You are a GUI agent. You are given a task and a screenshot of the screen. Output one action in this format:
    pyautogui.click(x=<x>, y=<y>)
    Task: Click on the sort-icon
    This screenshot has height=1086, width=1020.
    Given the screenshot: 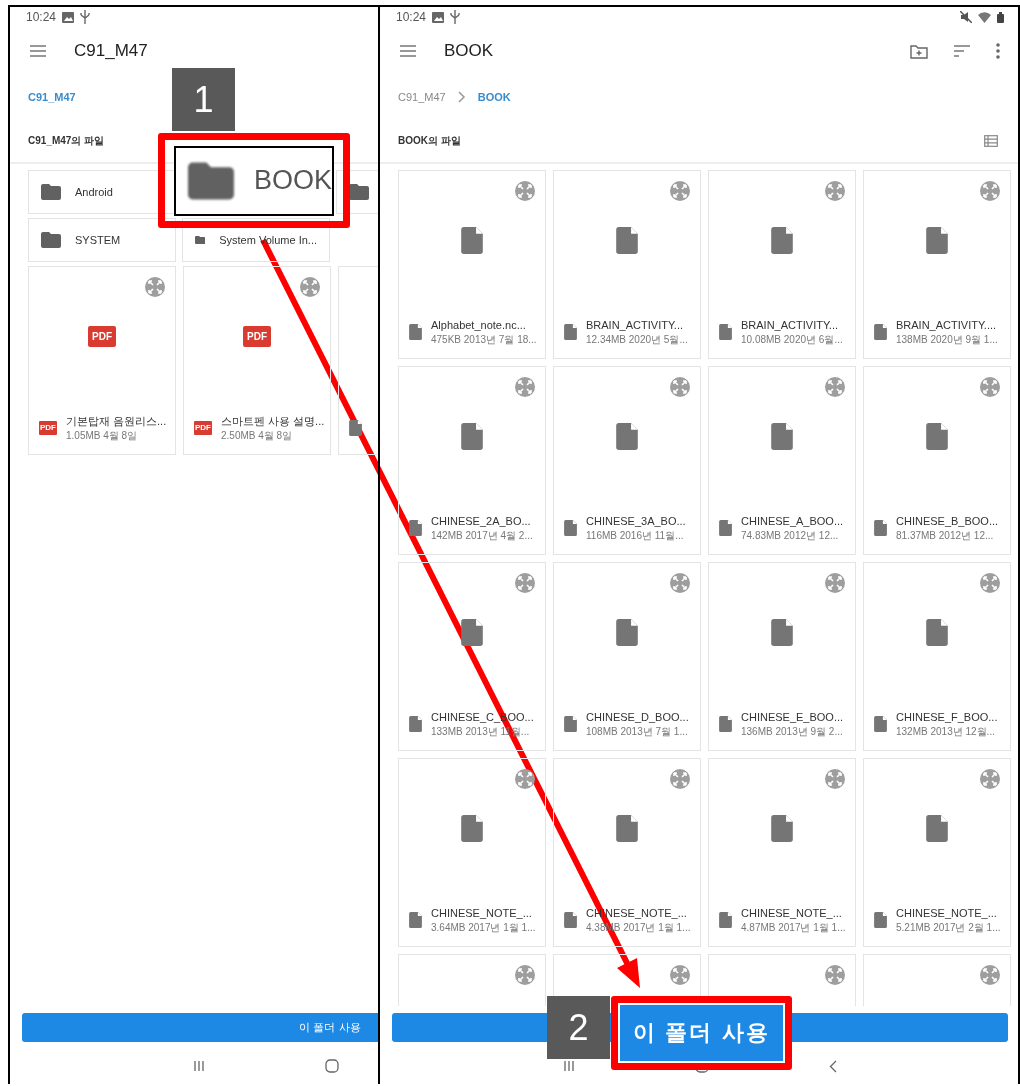 What is the action you would take?
    pyautogui.click(x=962, y=51)
    